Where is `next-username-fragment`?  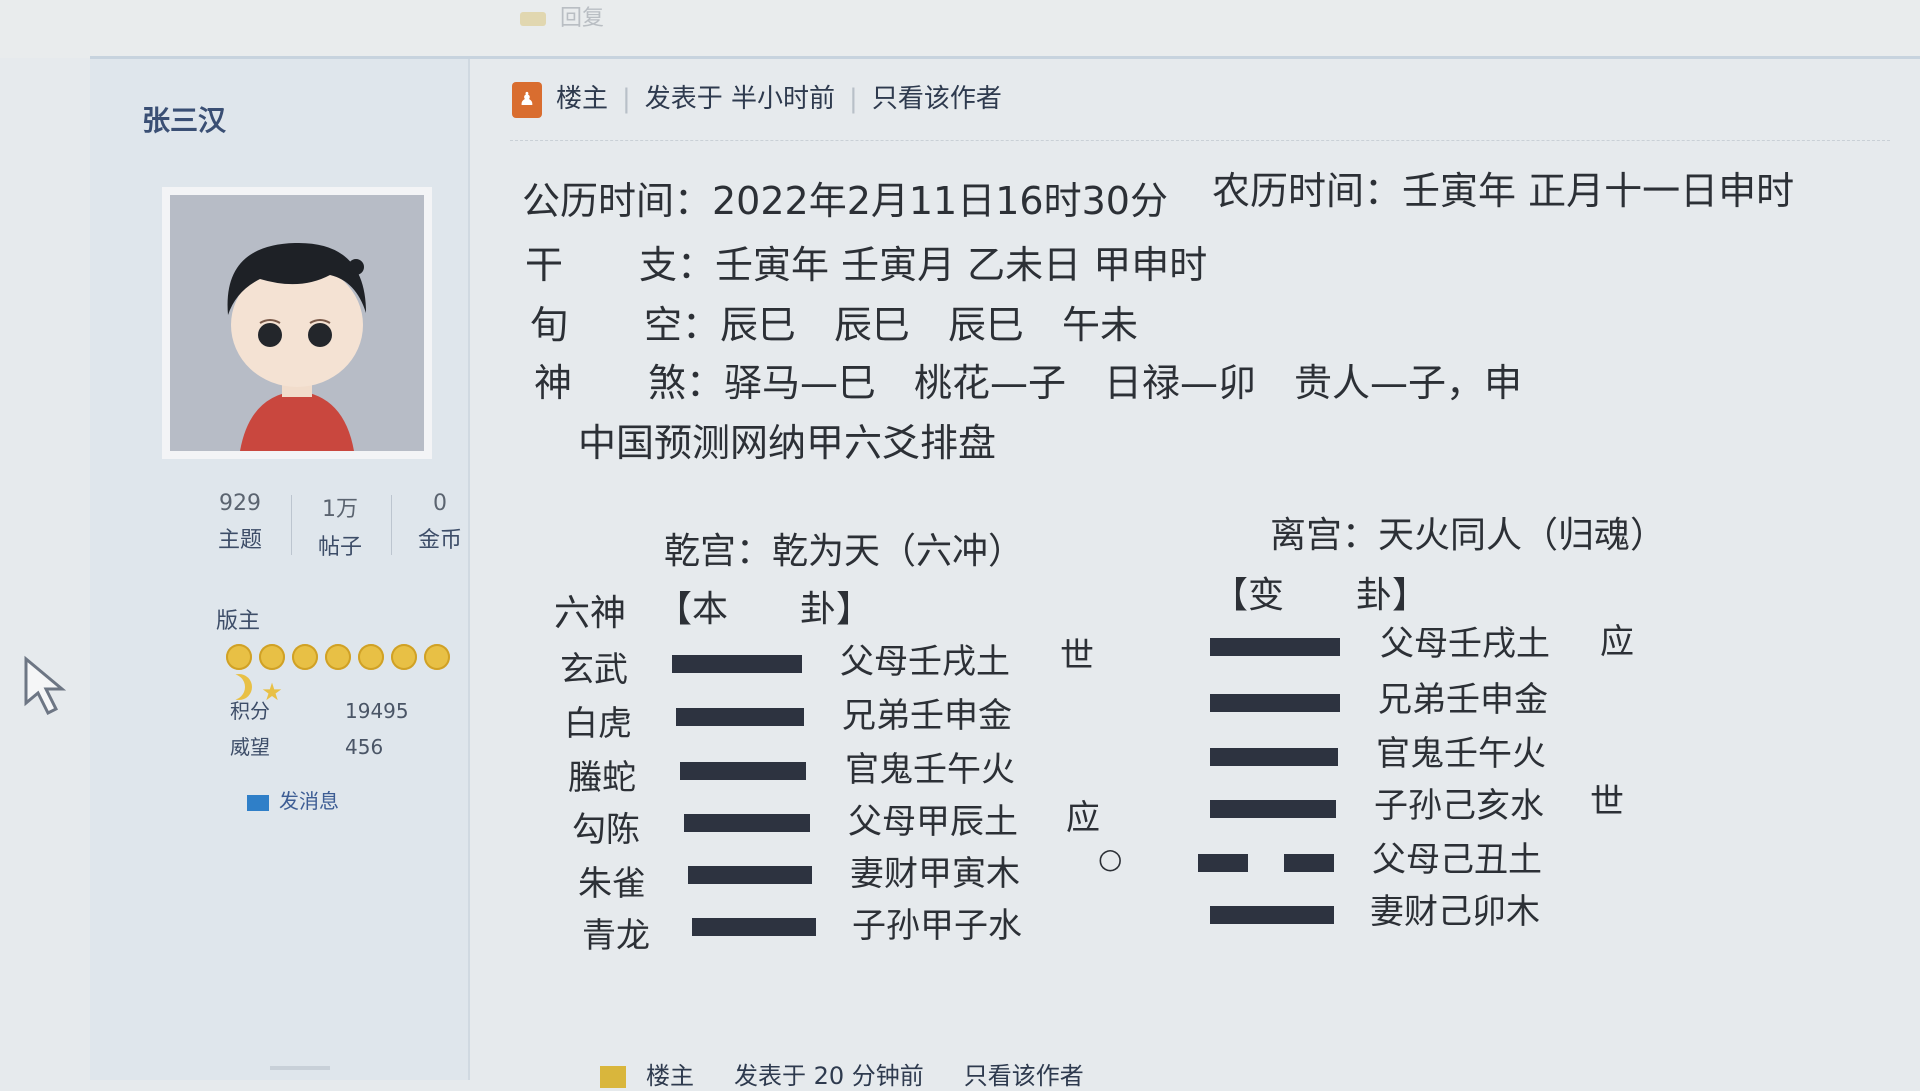
next-username-fragment is located at coordinates (300, 1068).